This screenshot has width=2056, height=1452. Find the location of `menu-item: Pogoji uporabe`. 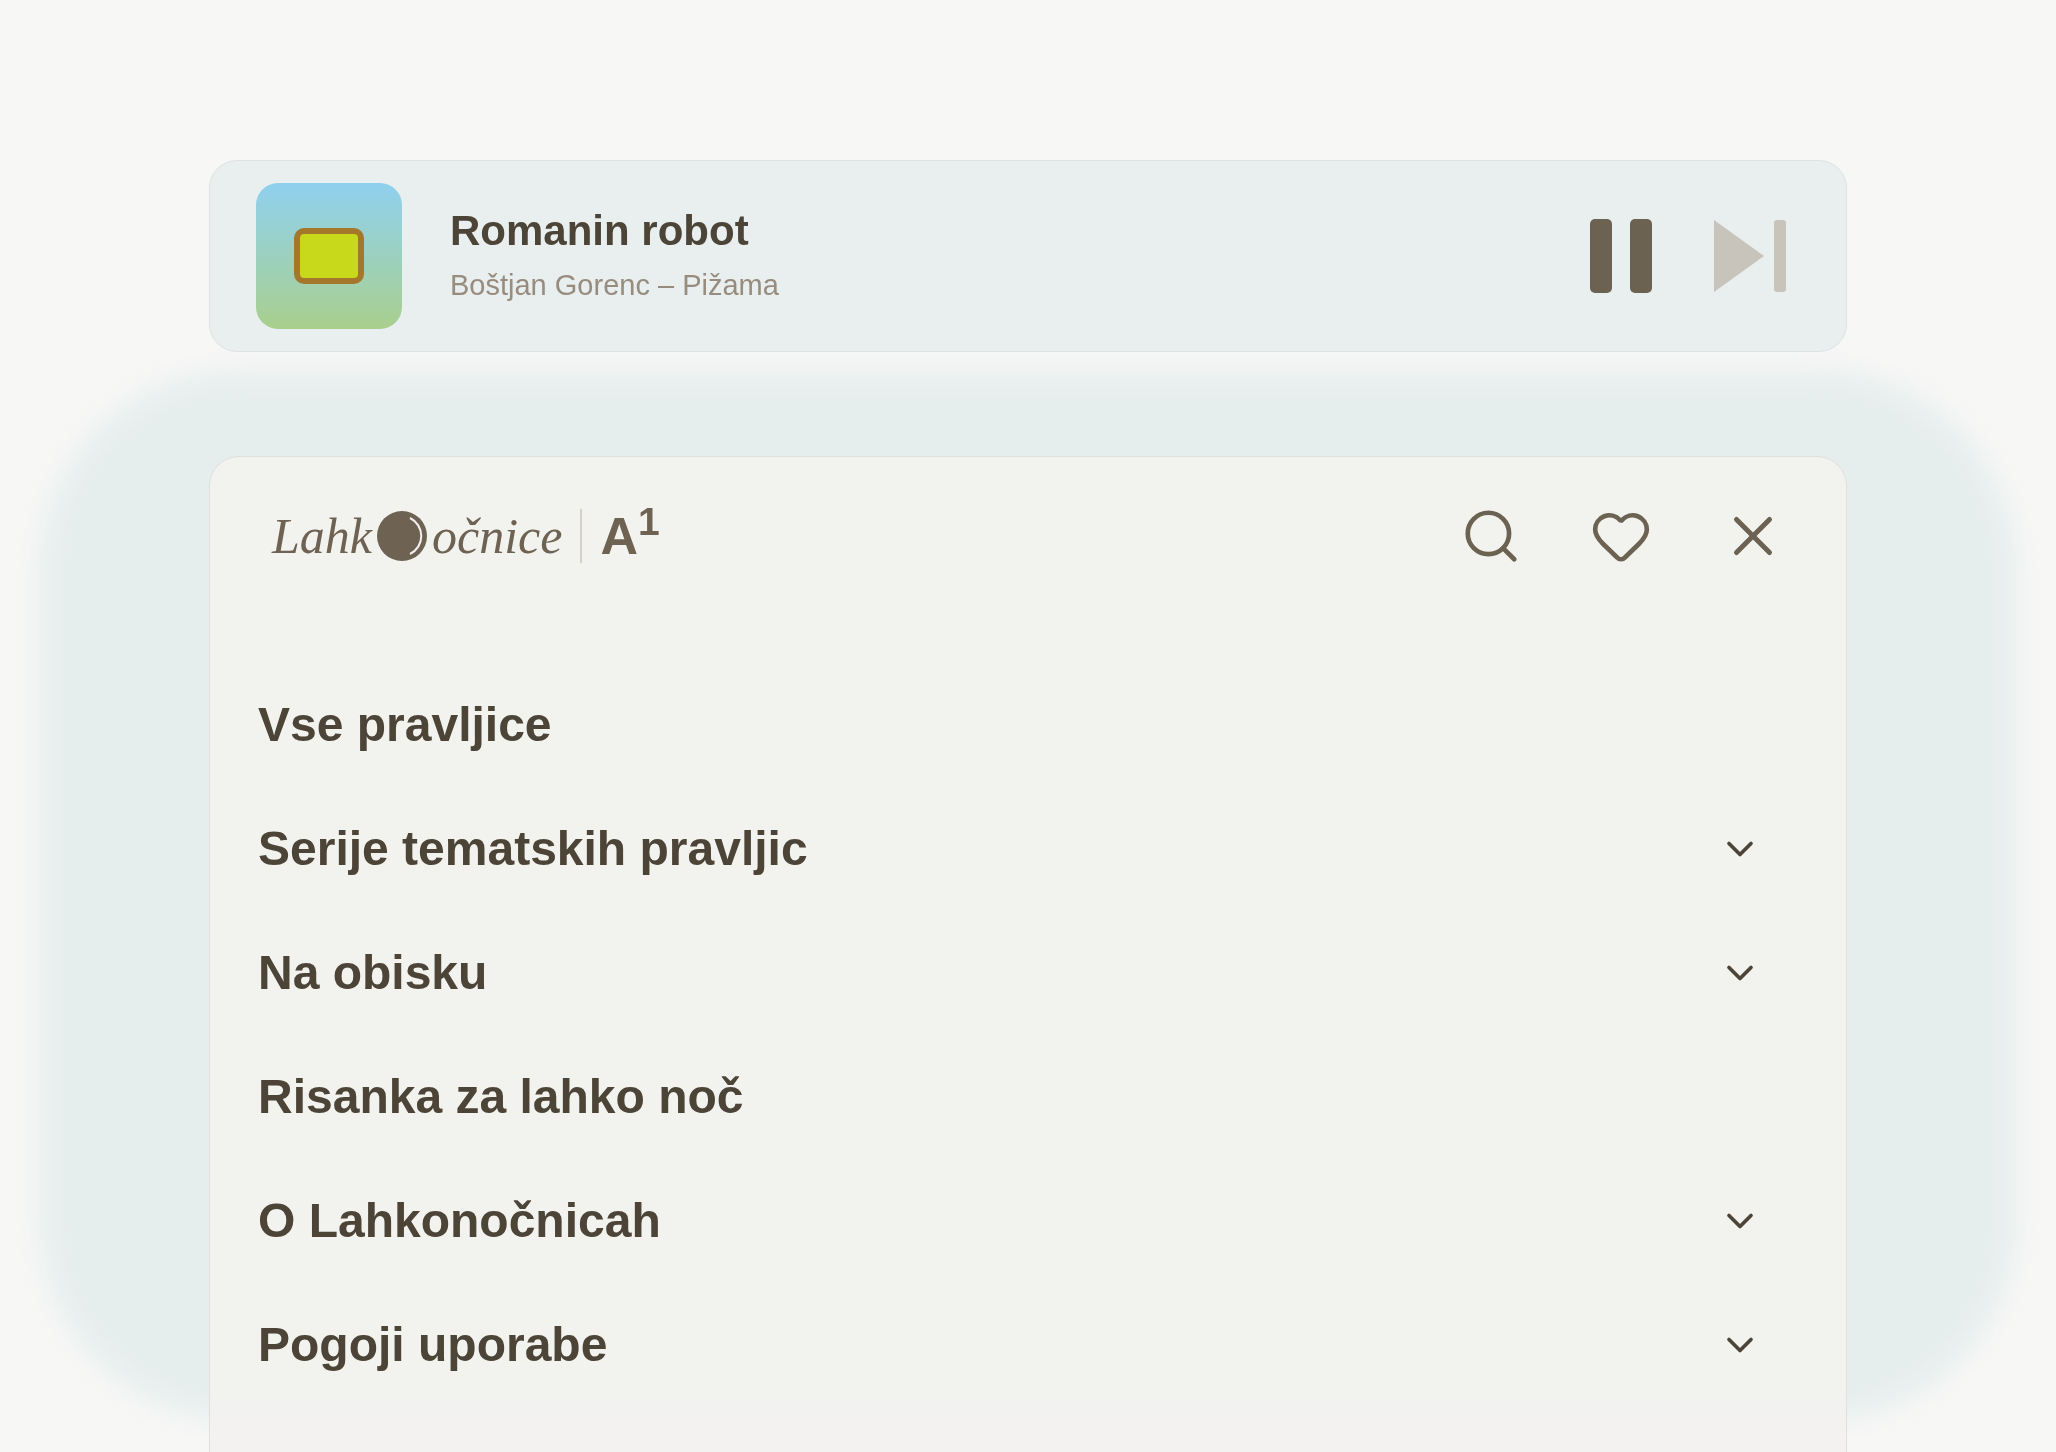

menu-item: Pogoji uporabe is located at coordinates (1028, 1345).